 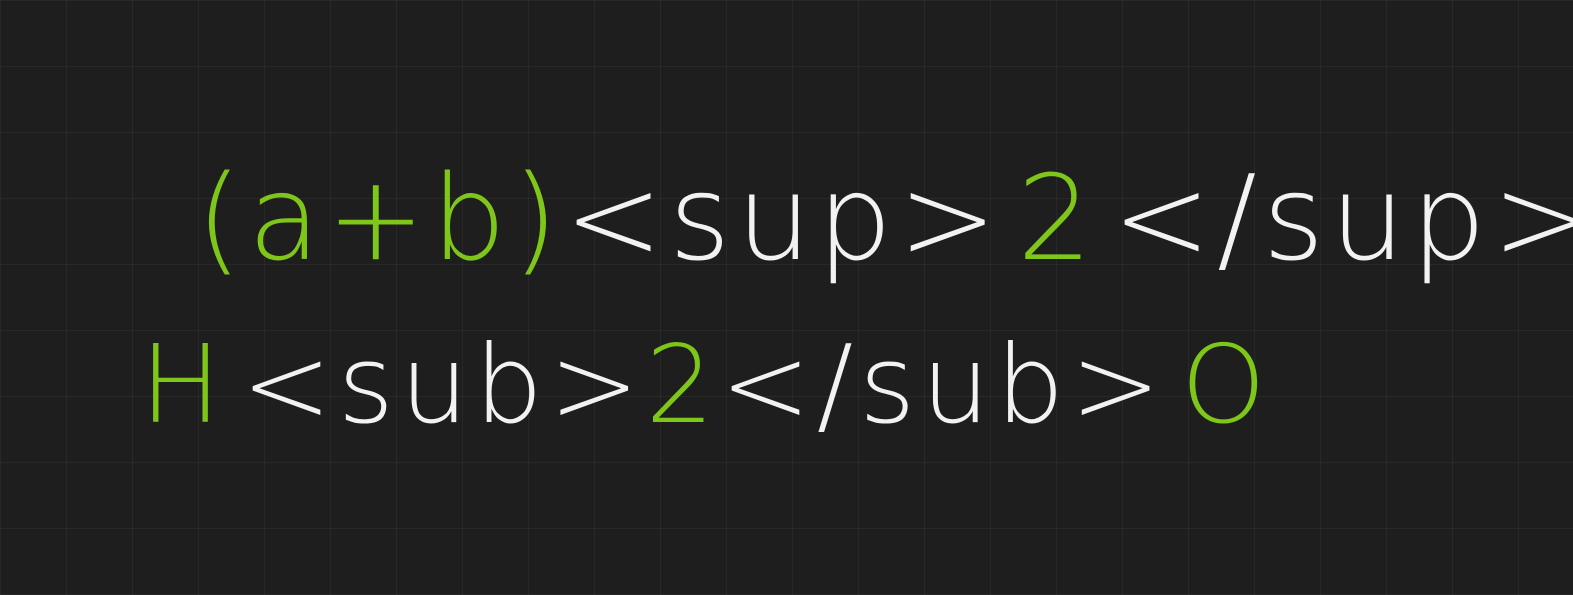 I want to click on sup-open-tag: <sup>, so click(x=784, y=218).